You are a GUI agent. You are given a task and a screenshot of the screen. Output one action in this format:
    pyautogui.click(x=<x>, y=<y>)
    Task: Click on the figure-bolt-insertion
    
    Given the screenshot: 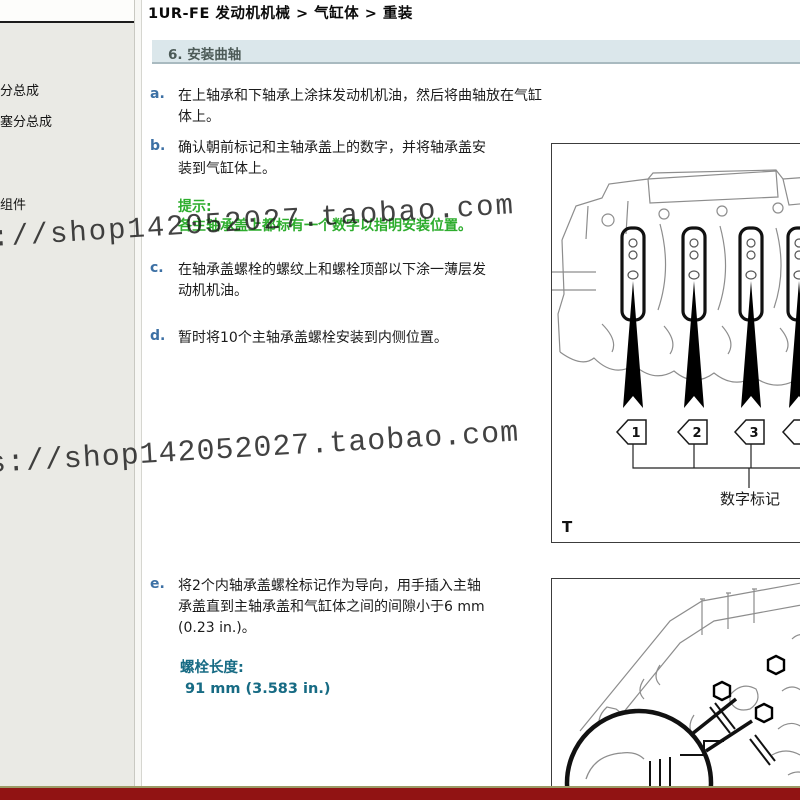 What is the action you would take?
    pyautogui.click(x=675, y=689)
    